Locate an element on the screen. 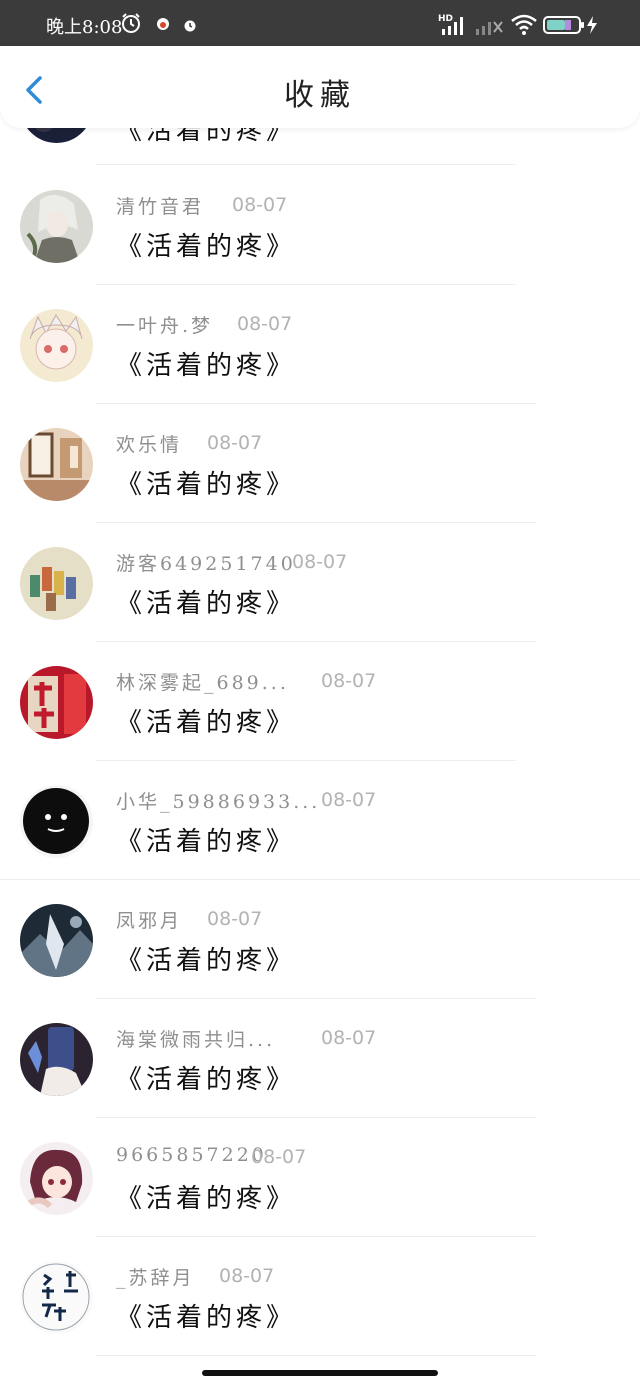  username: 清竹音君 is located at coordinates (160, 207).